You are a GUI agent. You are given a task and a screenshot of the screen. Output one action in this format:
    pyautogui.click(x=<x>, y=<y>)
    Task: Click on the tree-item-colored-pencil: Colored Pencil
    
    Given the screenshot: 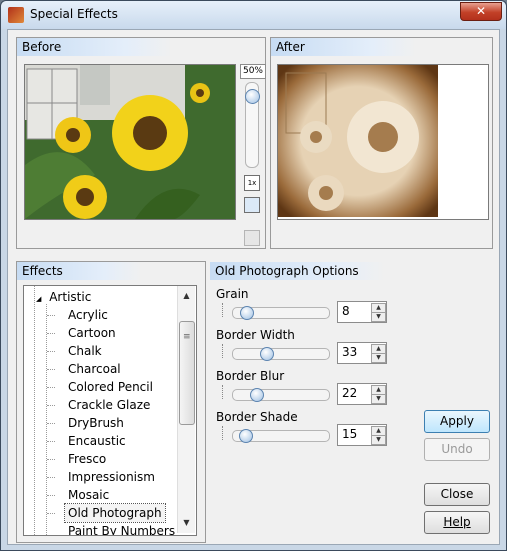 What is the action you would take?
    pyautogui.click(x=110, y=387)
    